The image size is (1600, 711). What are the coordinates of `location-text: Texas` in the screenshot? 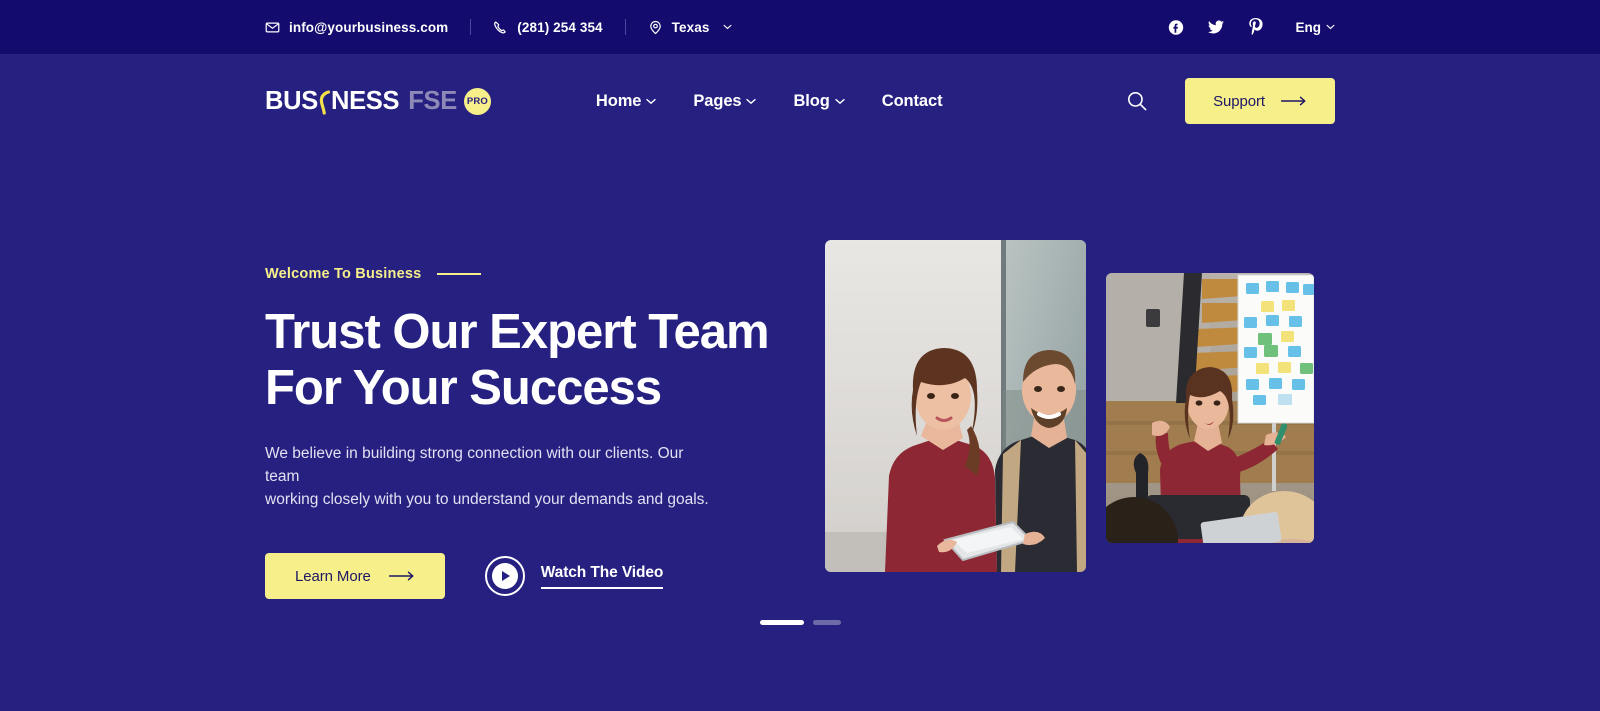 It's located at (690, 27).